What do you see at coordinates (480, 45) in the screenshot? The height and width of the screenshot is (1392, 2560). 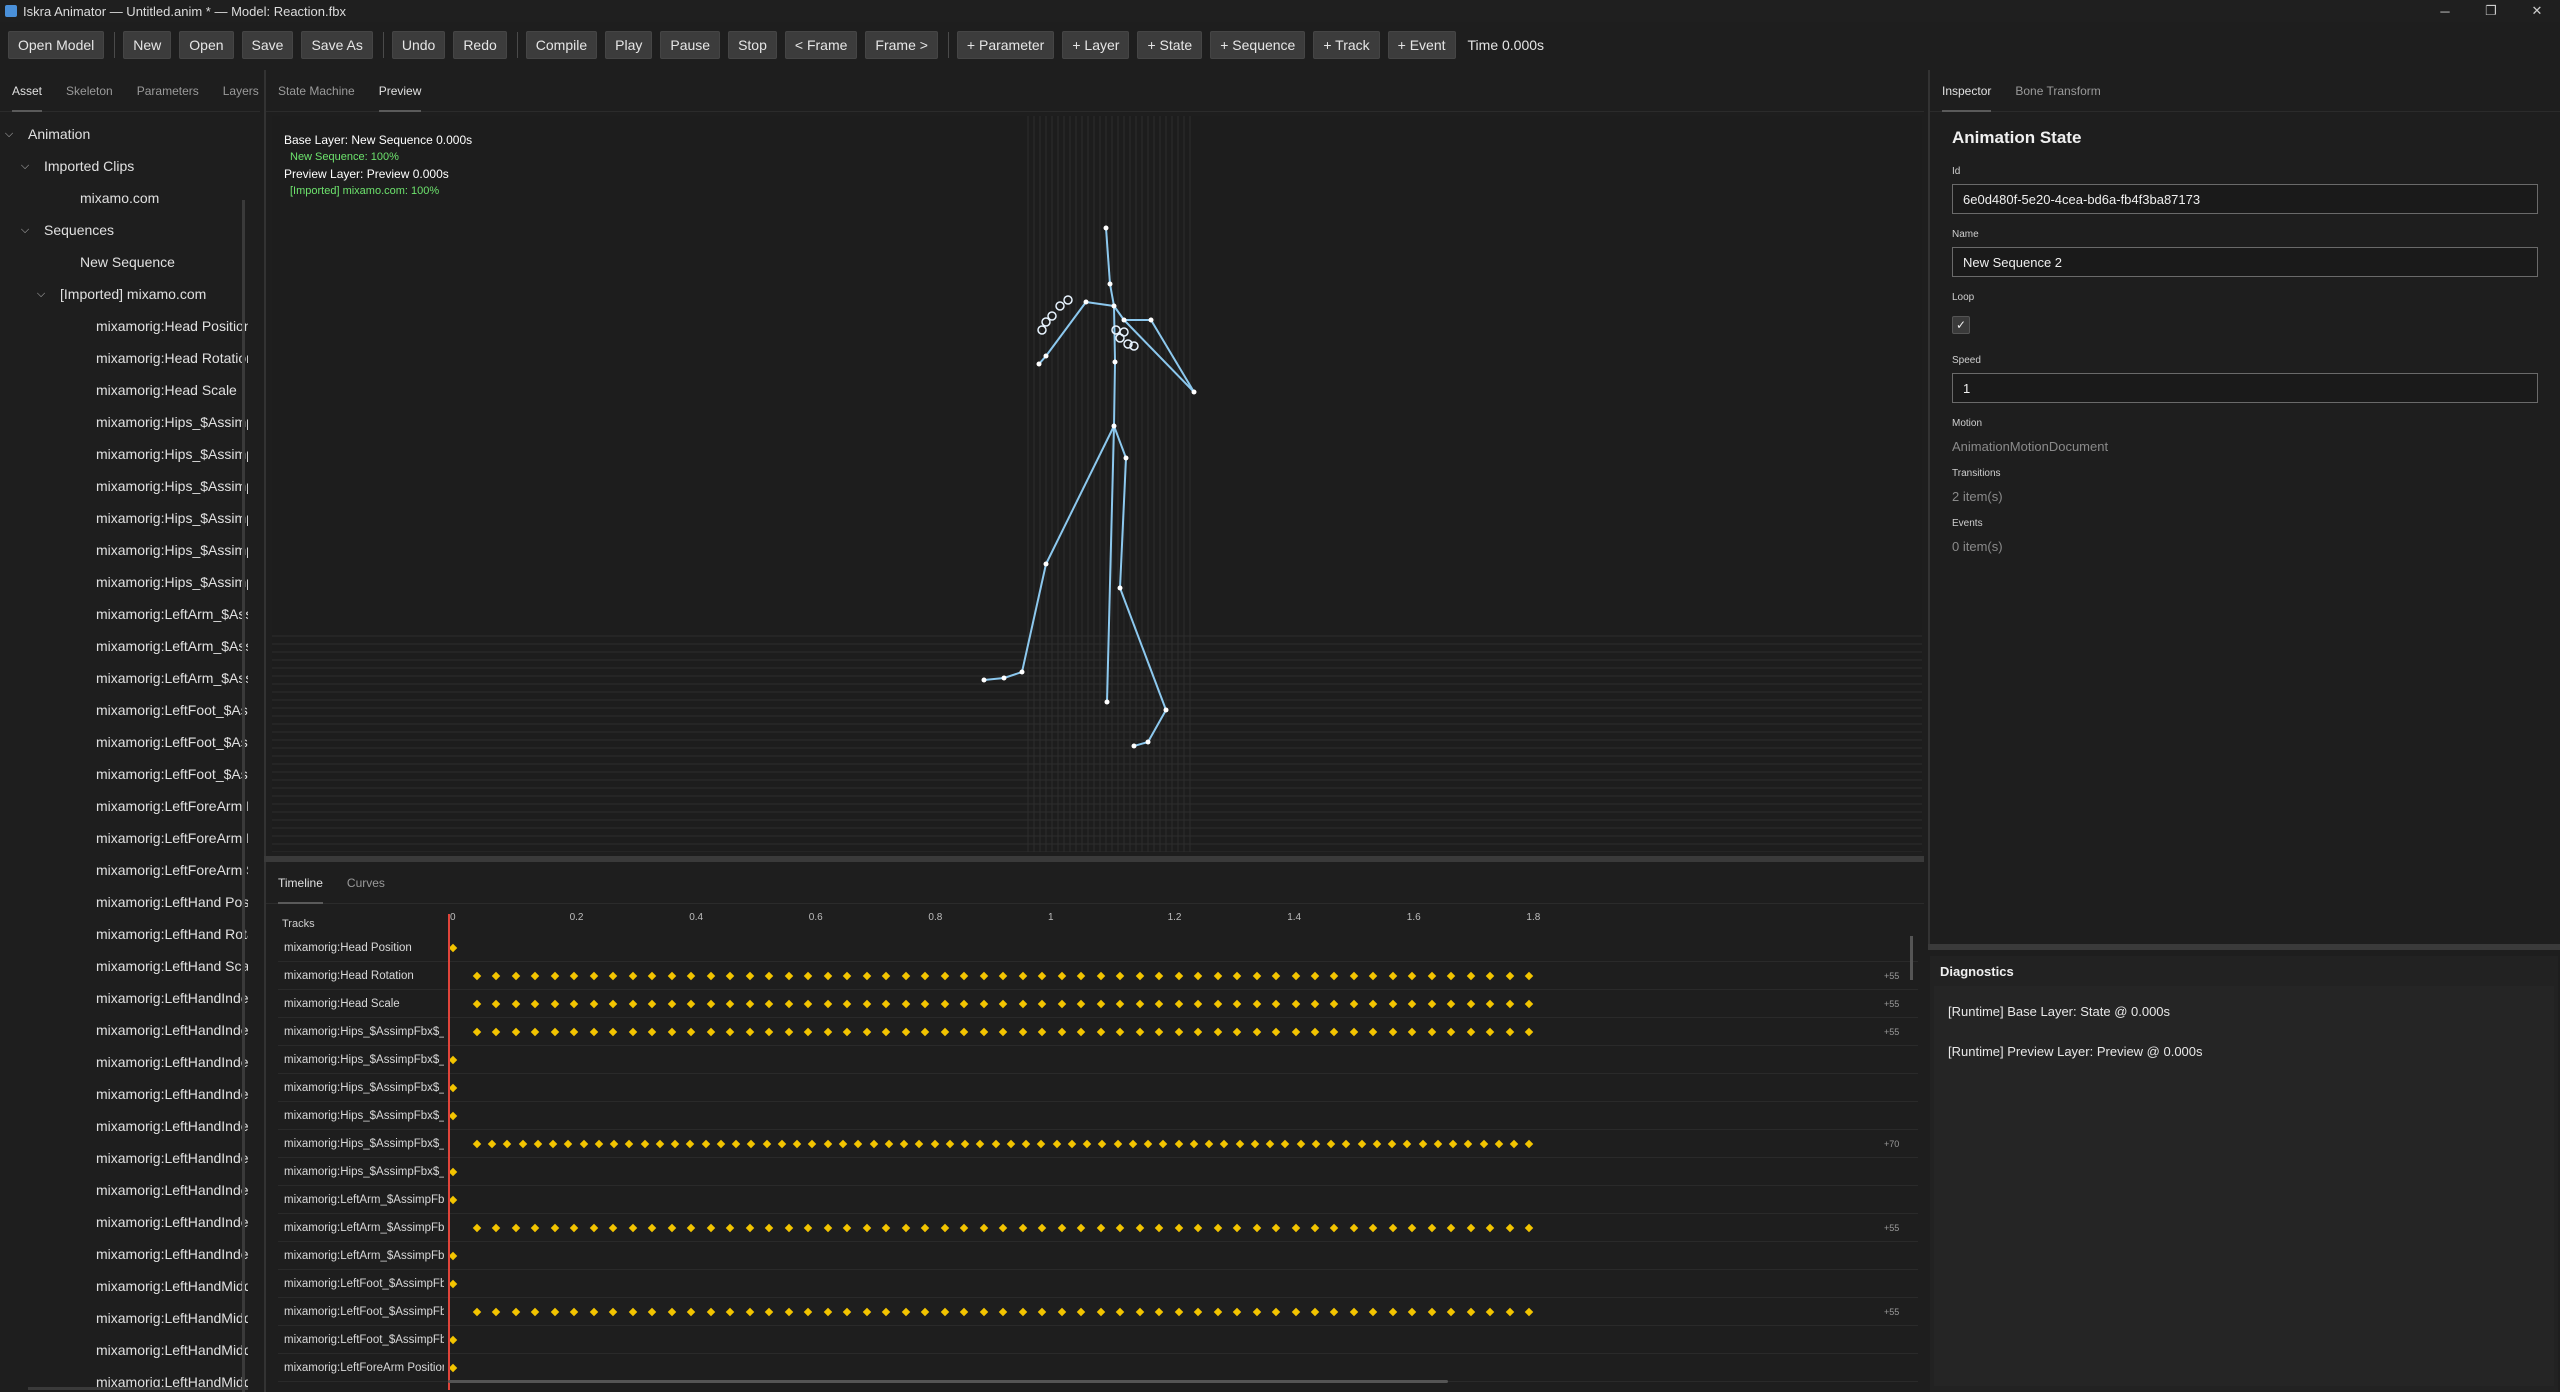 I see `redo-button: Redo` at bounding box center [480, 45].